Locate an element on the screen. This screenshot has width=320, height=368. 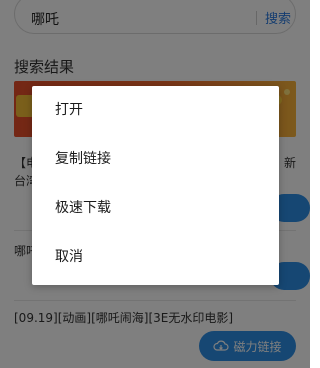
menu-item-copy-link: 复制链接 is located at coordinates (155, 159).